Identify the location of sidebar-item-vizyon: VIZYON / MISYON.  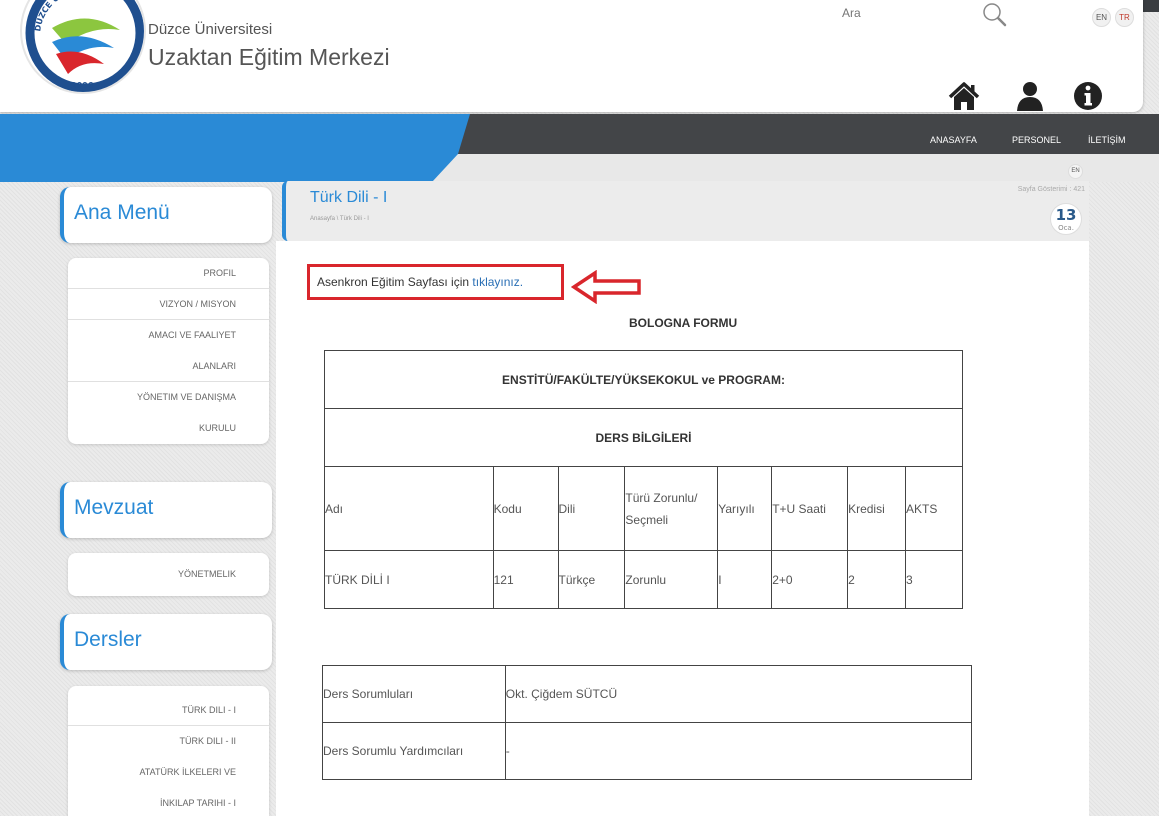
(168, 304).